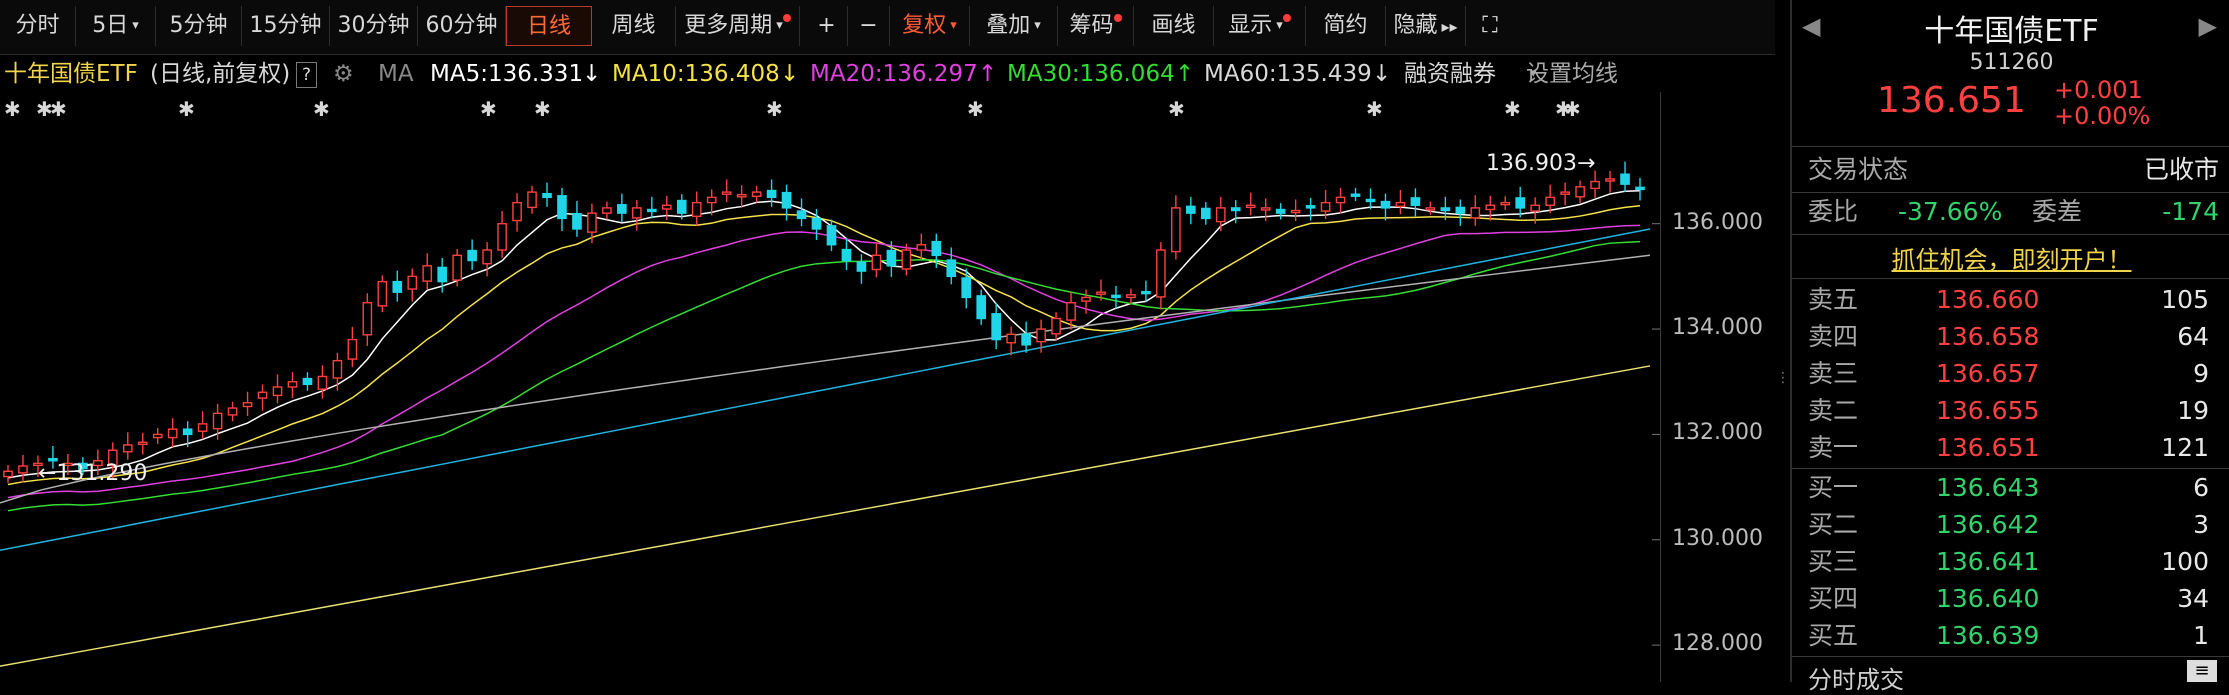  What do you see at coordinates (2010, 257) in the screenshot?
I see `open-account-link: 抓住机会，即刻开户！` at bounding box center [2010, 257].